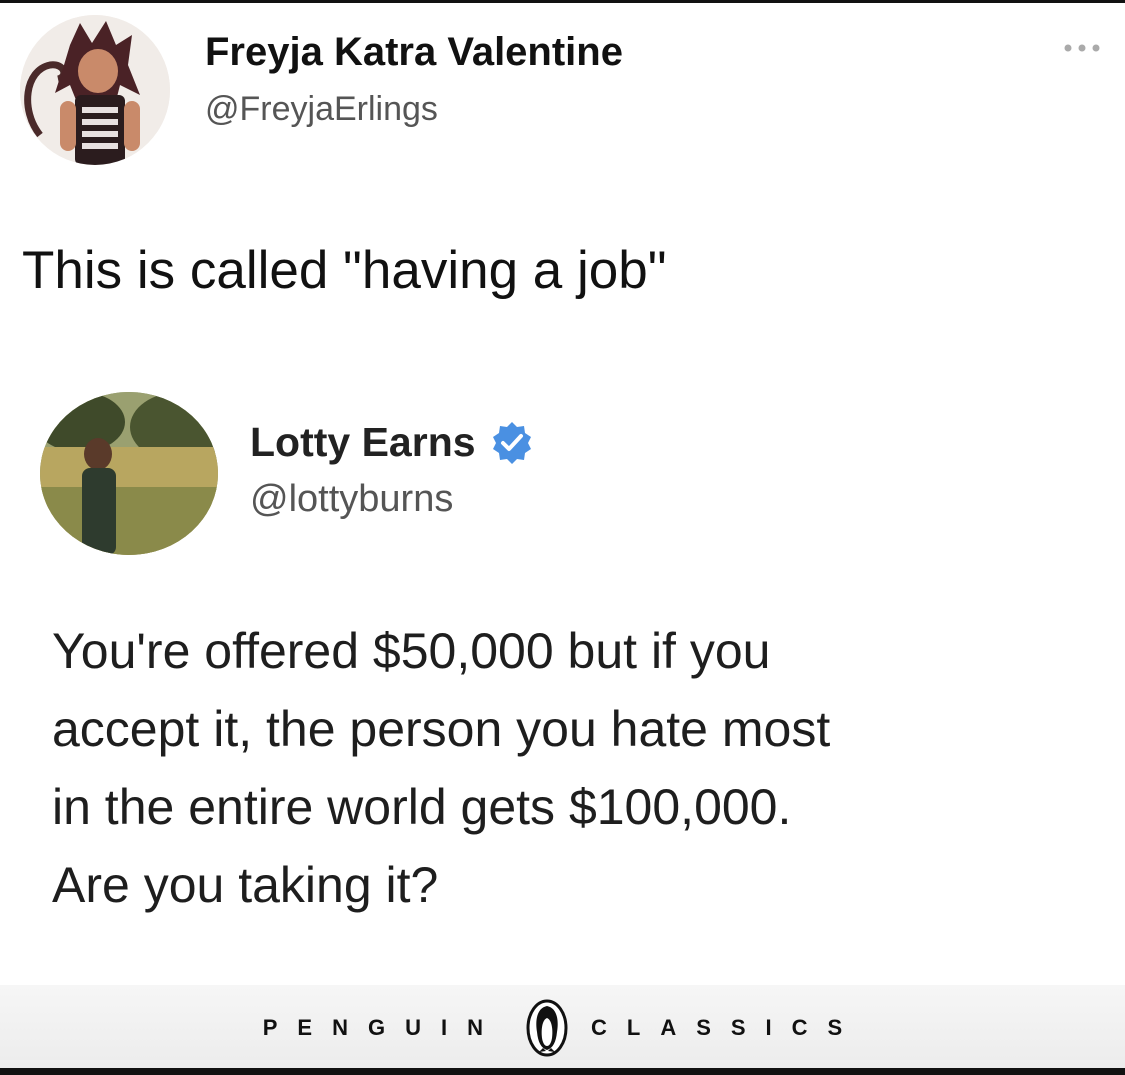  I want to click on bottom-border, so click(562, 1071).